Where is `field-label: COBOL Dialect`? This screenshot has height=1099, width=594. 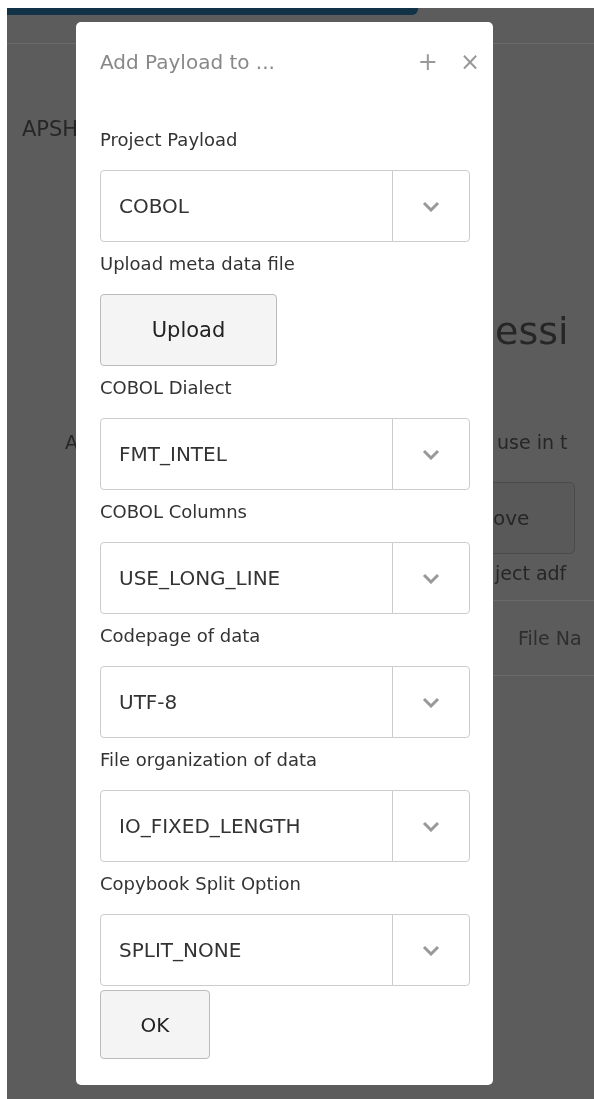 field-label: COBOL Dialect is located at coordinates (166, 388).